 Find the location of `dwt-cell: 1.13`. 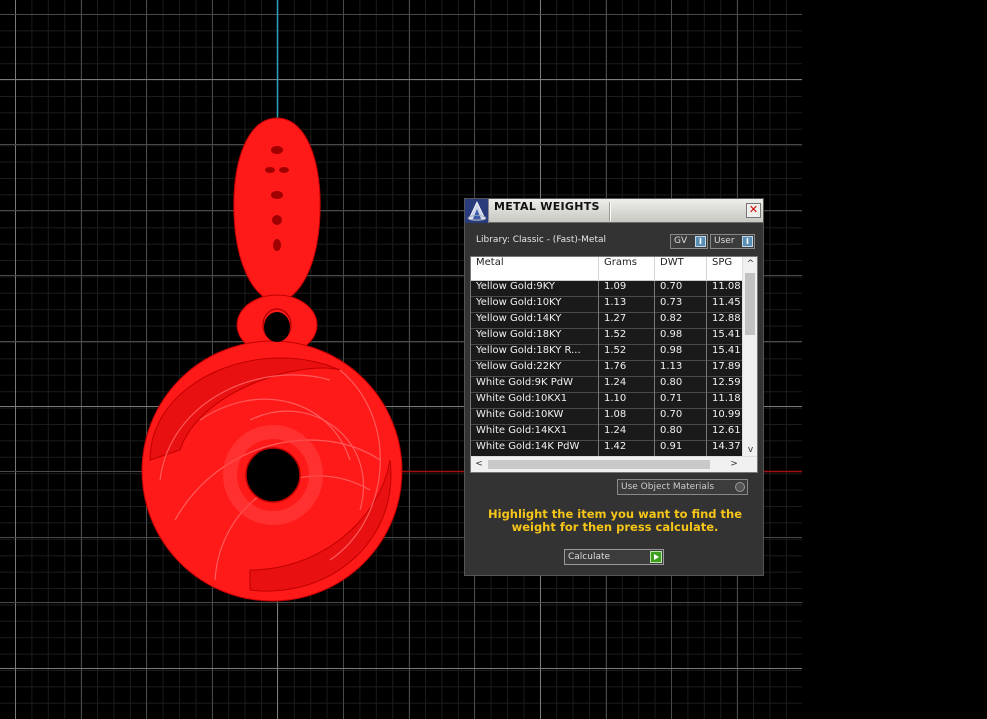

dwt-cell: 1.13 is located at coordinates (681, 369).